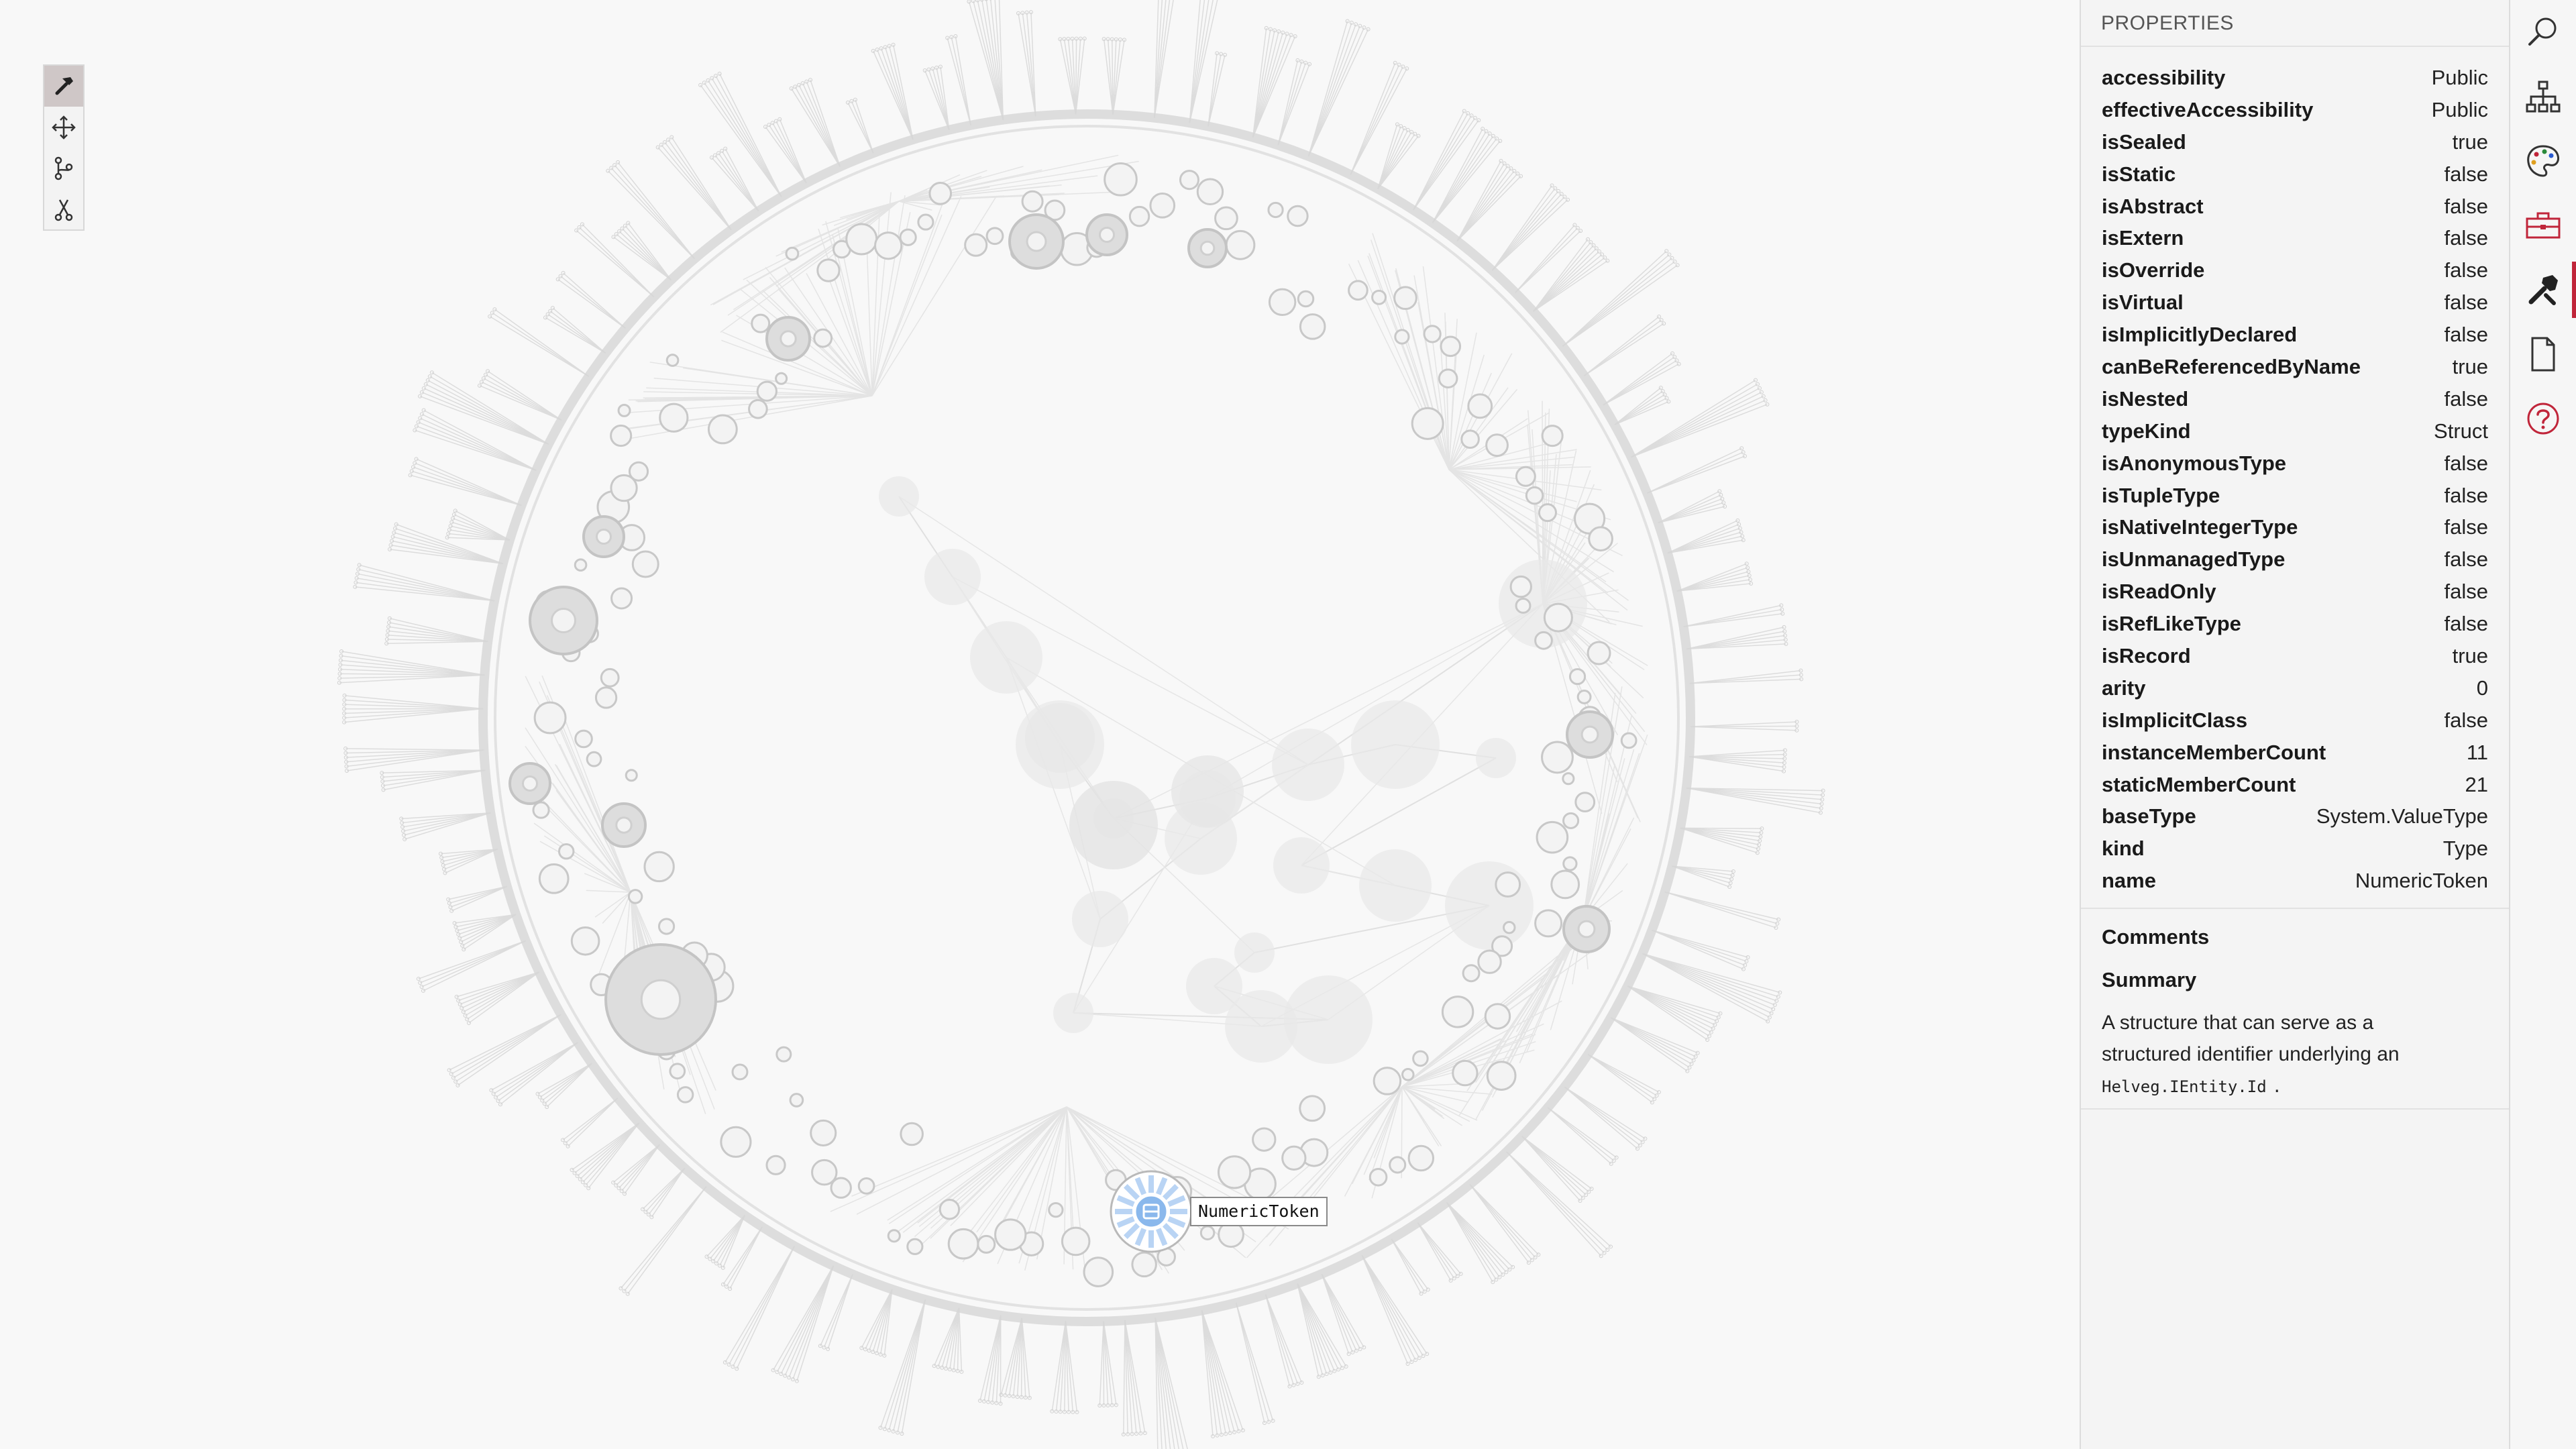  I want to click on property-row: accessibility Public, so click(2295, 78).